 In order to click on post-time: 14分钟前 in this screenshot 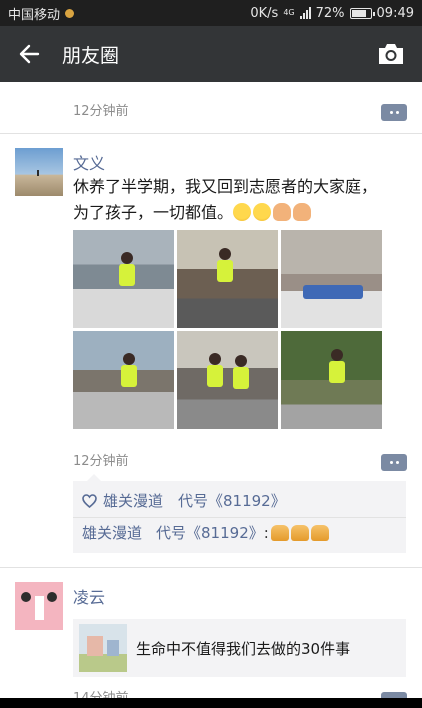, I will do `click(101, 692)`.